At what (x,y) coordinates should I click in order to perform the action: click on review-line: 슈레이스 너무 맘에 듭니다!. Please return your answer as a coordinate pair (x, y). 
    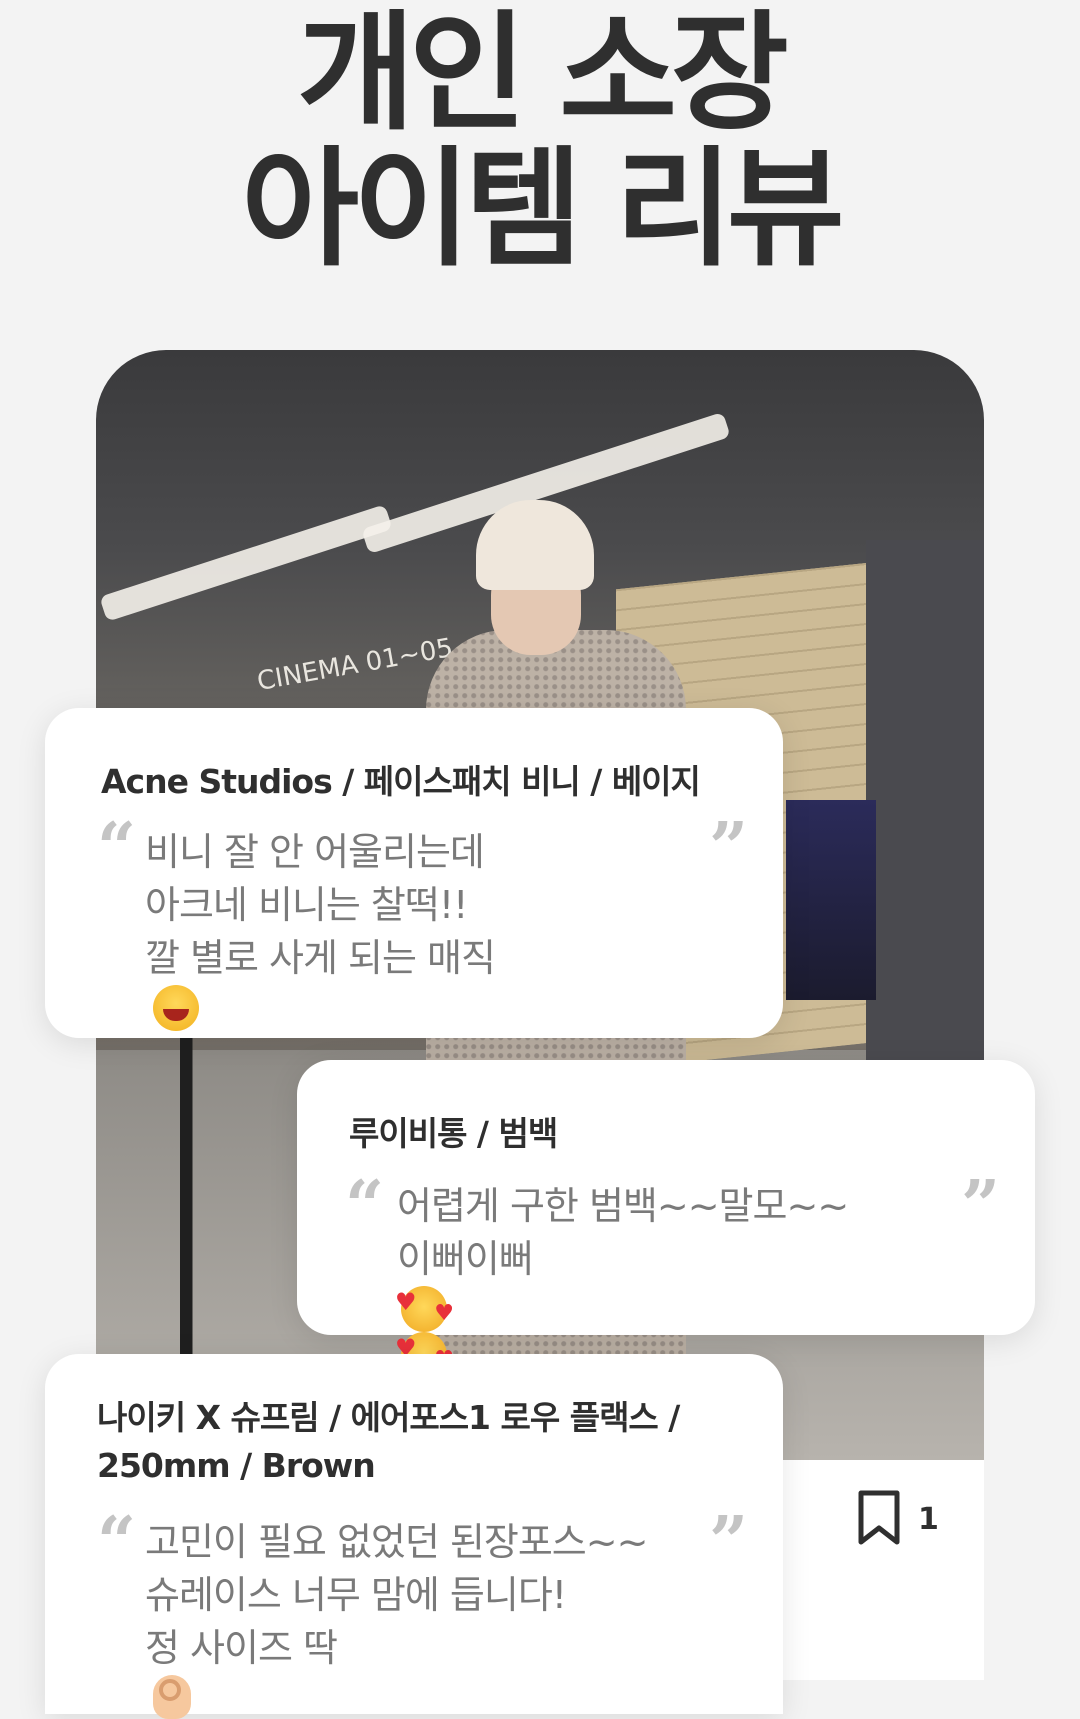
    Looking at the image, I should click on (356, 1595).